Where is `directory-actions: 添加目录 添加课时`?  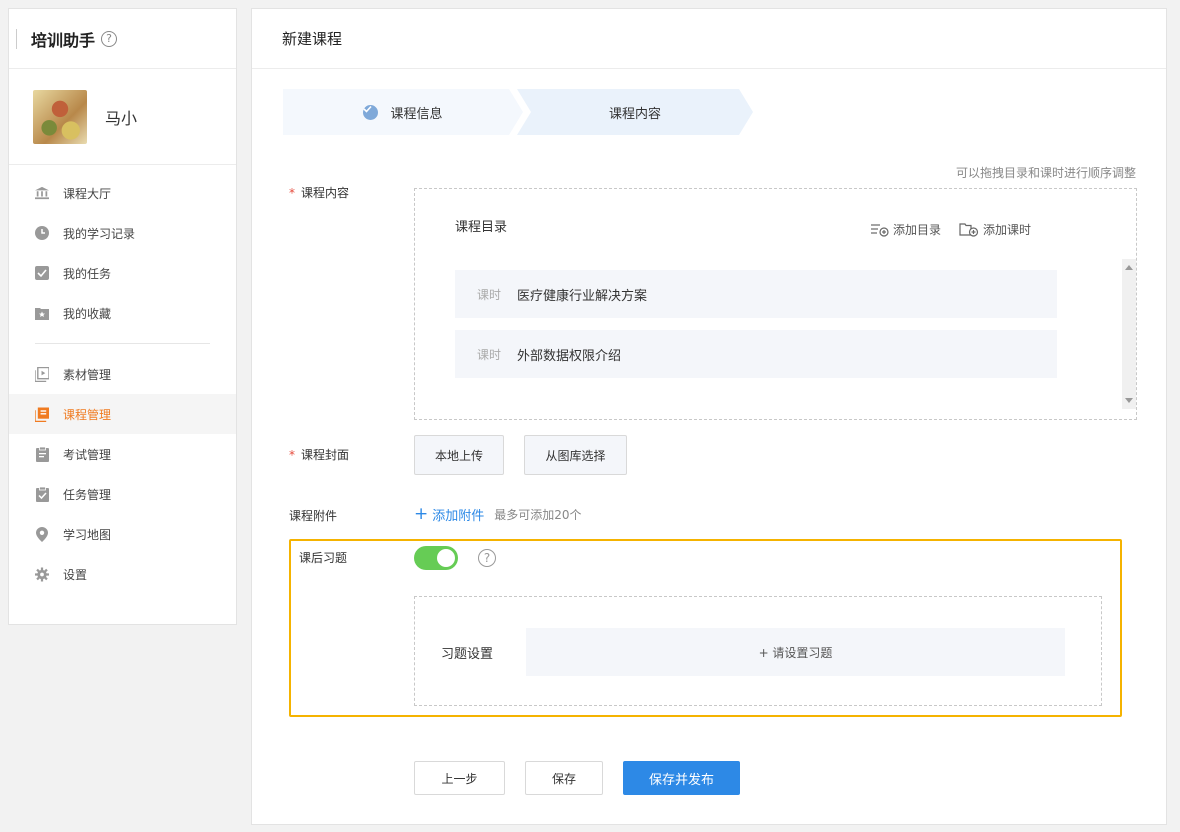
directory-actions: 添加目录 添加课时 is located at coordinates (951, 229).